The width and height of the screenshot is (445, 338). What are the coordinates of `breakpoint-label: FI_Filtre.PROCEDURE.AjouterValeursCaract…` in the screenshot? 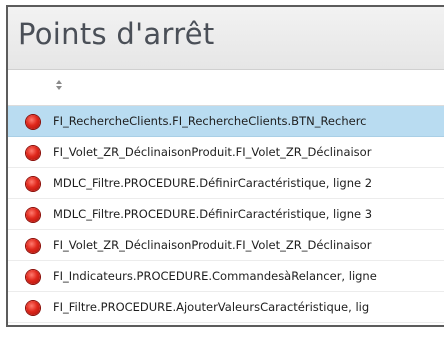 It's located at (211, 307).